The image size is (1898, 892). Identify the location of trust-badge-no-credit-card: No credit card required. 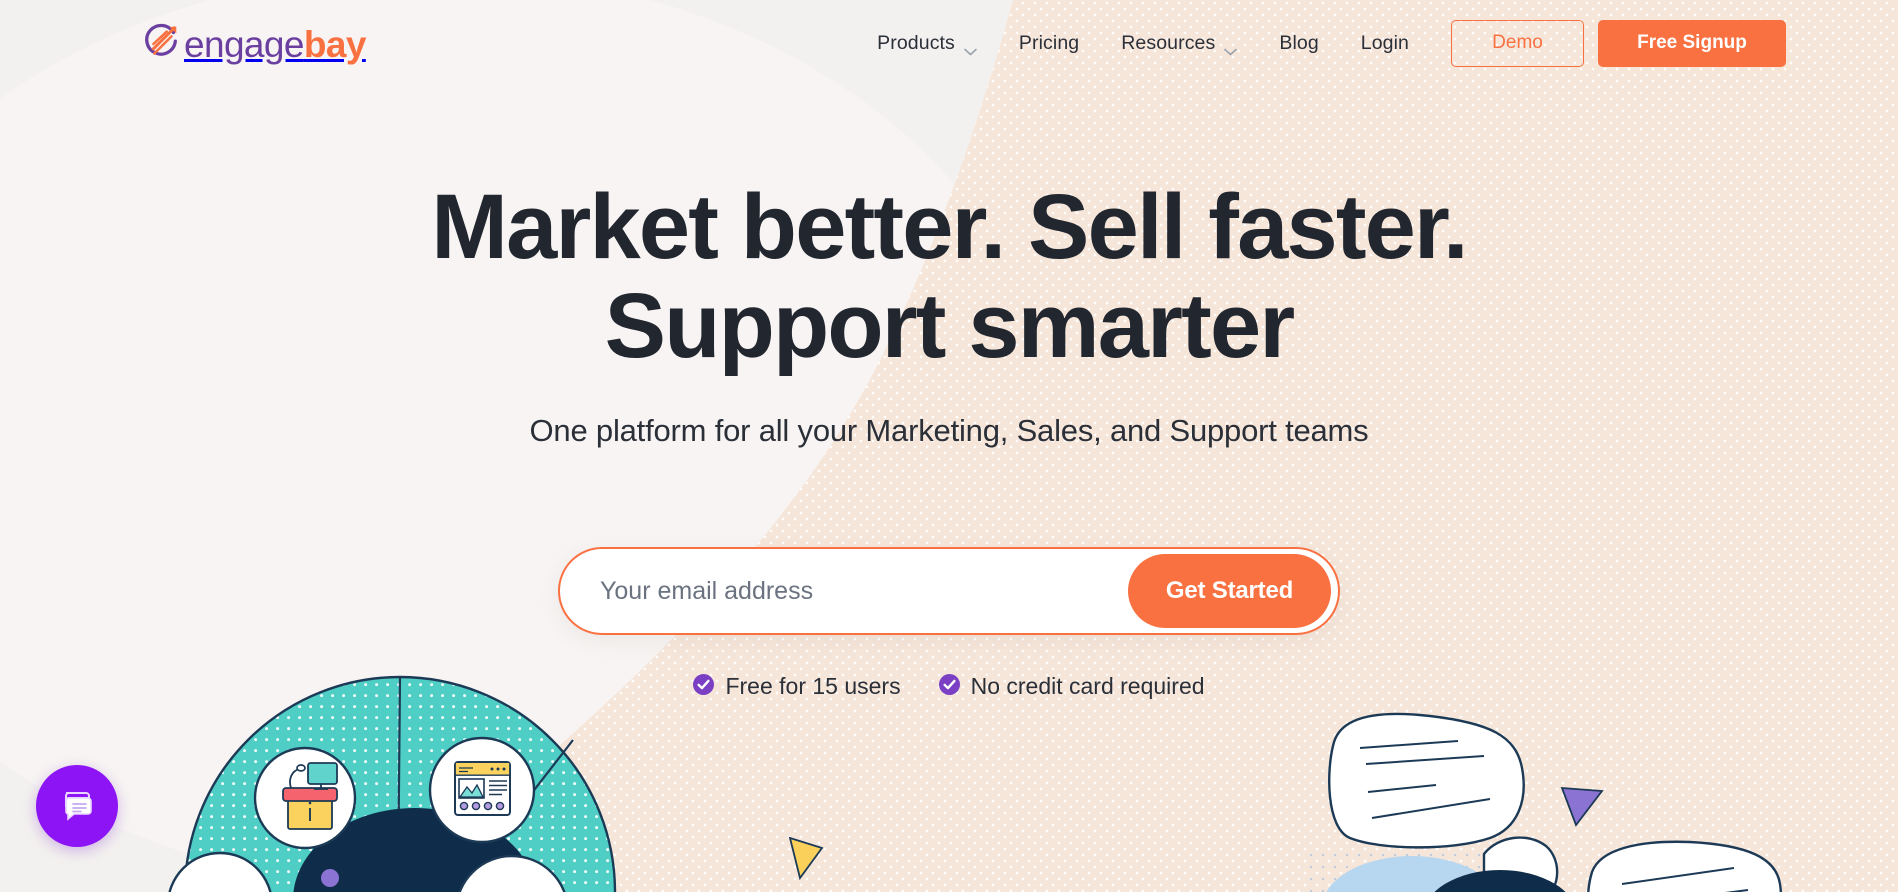
(1071, 686).